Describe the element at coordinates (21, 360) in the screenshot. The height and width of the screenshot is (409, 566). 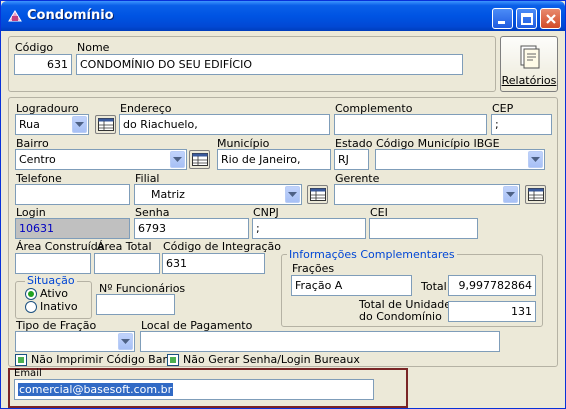
I see `nao-imprimir-checkbox` at that location.